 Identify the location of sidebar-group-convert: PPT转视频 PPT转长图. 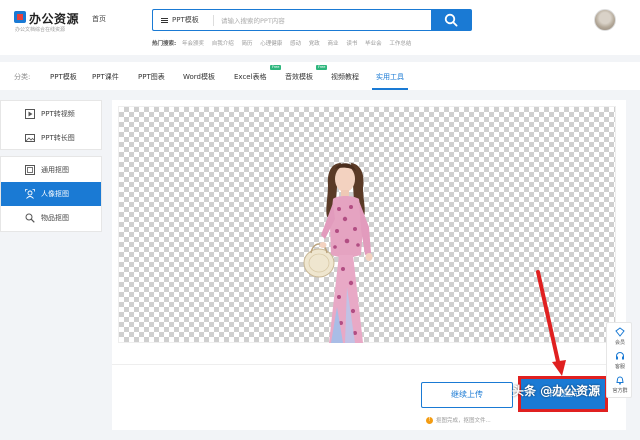
(51, 125).